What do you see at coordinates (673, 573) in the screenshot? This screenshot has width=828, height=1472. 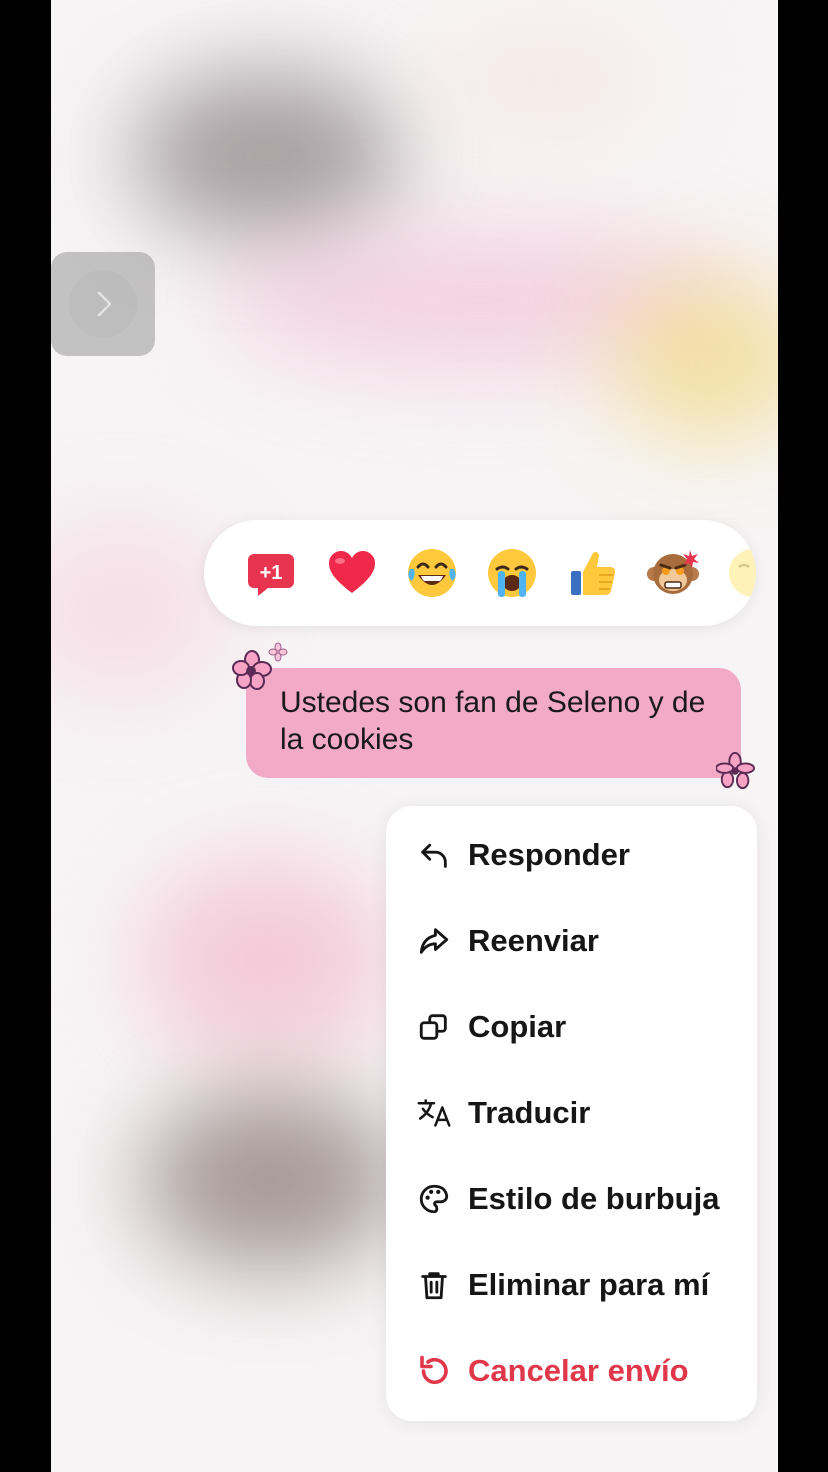 I see `angry-monkey-reaction` at bounding box center [673, 573].